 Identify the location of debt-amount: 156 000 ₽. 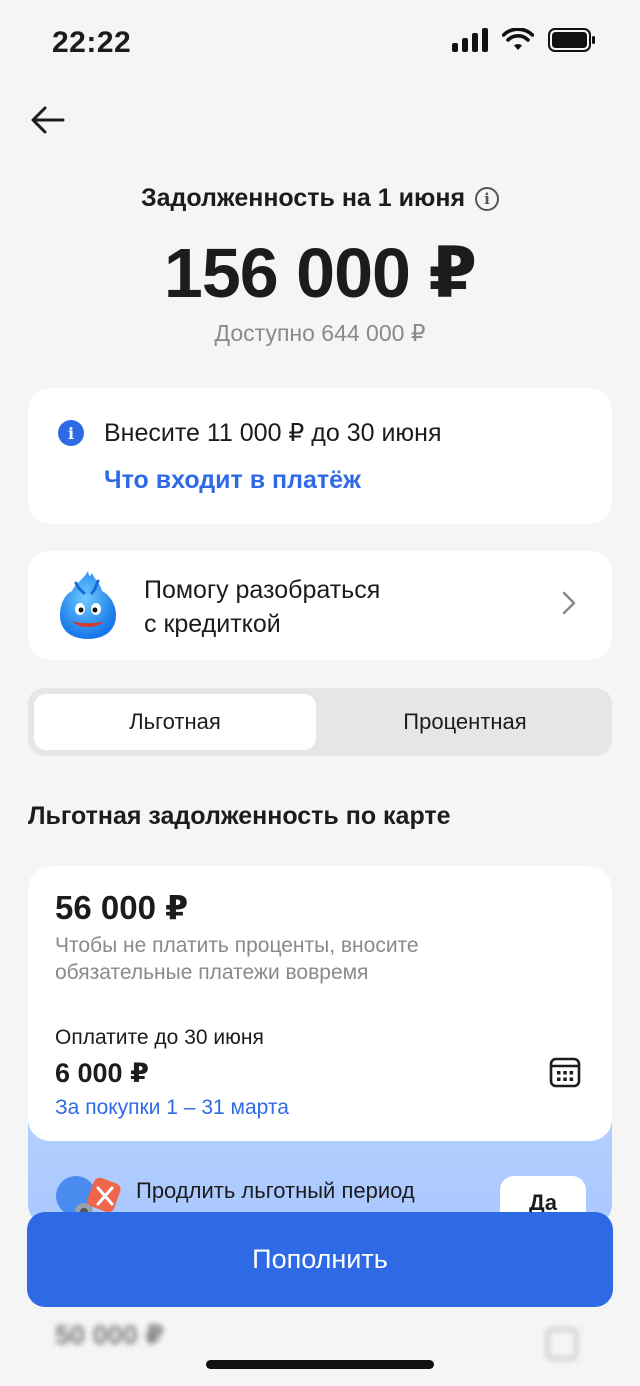
(320, 273).